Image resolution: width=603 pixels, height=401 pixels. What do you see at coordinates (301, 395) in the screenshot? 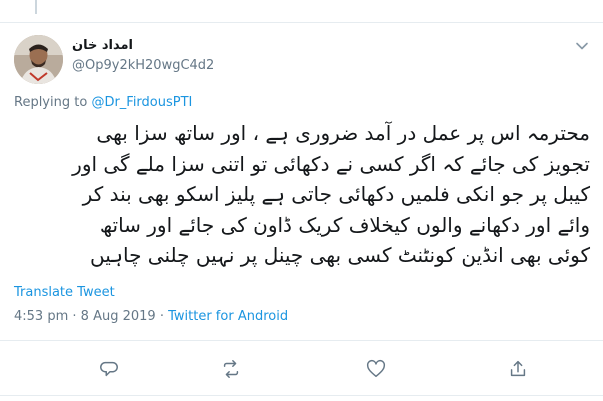
I see `bottom-divider` at bounding box center [301, 395].